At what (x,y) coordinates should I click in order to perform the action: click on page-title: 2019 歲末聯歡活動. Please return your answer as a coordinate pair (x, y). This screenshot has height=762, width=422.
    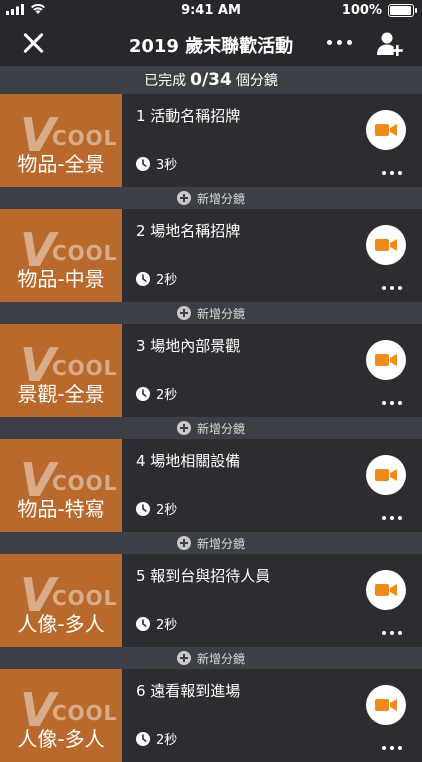
    Looking at the image, I should click on (211, 46).